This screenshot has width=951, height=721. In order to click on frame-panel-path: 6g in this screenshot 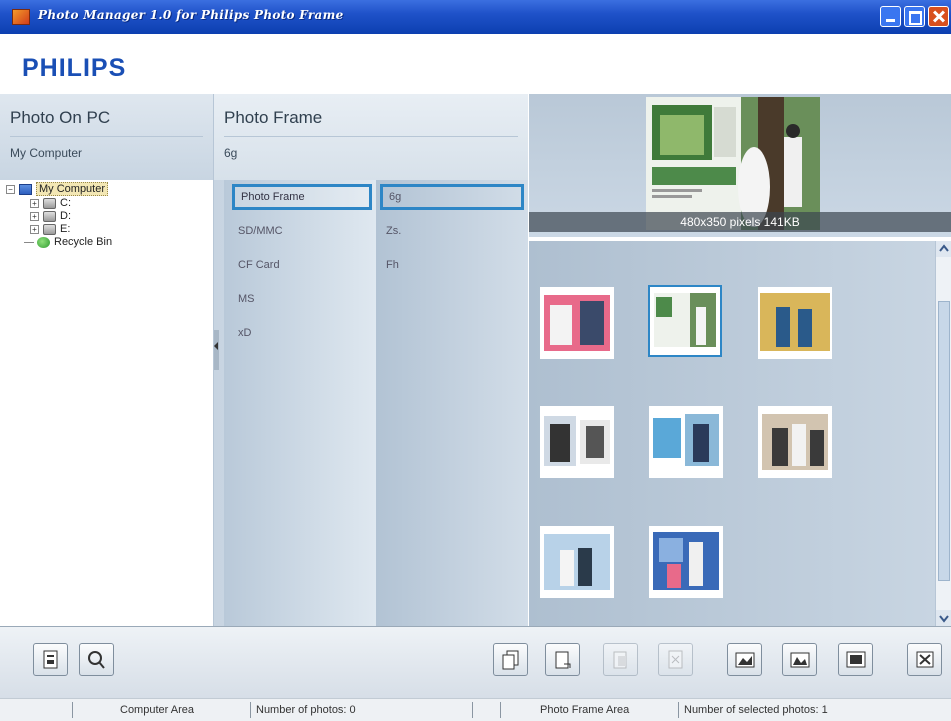, I will do `click(231, 153)`.